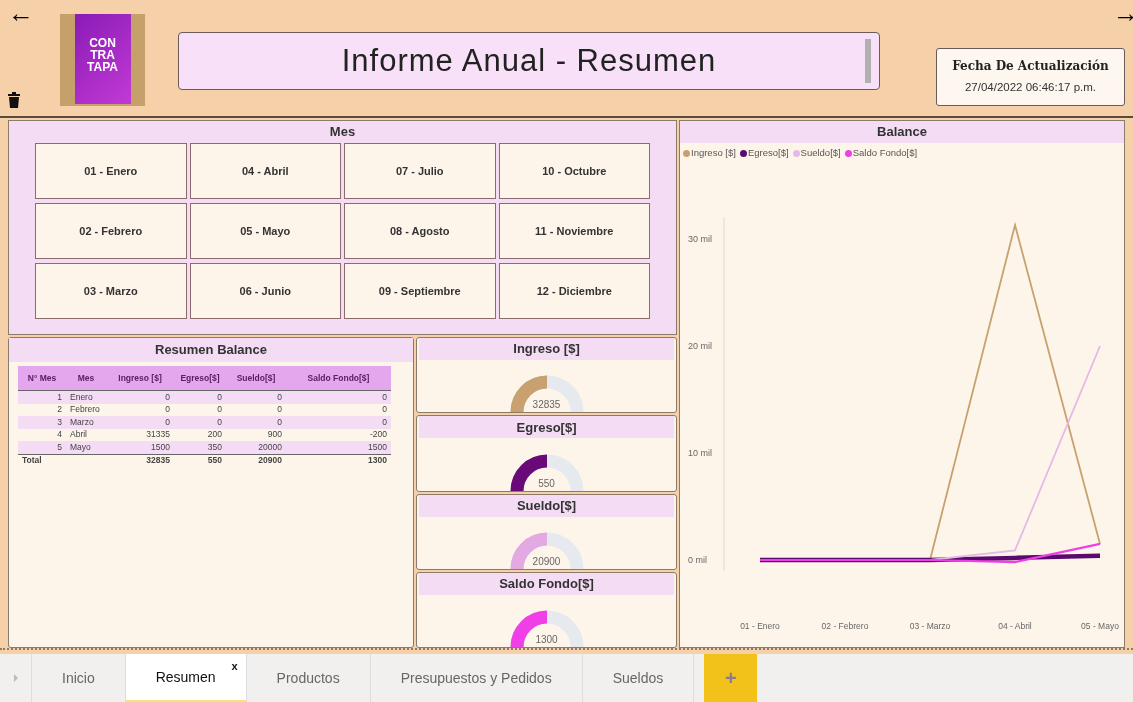 The image size is (1133, 702). I want to click on table-cell: Total, so click(32, 459).